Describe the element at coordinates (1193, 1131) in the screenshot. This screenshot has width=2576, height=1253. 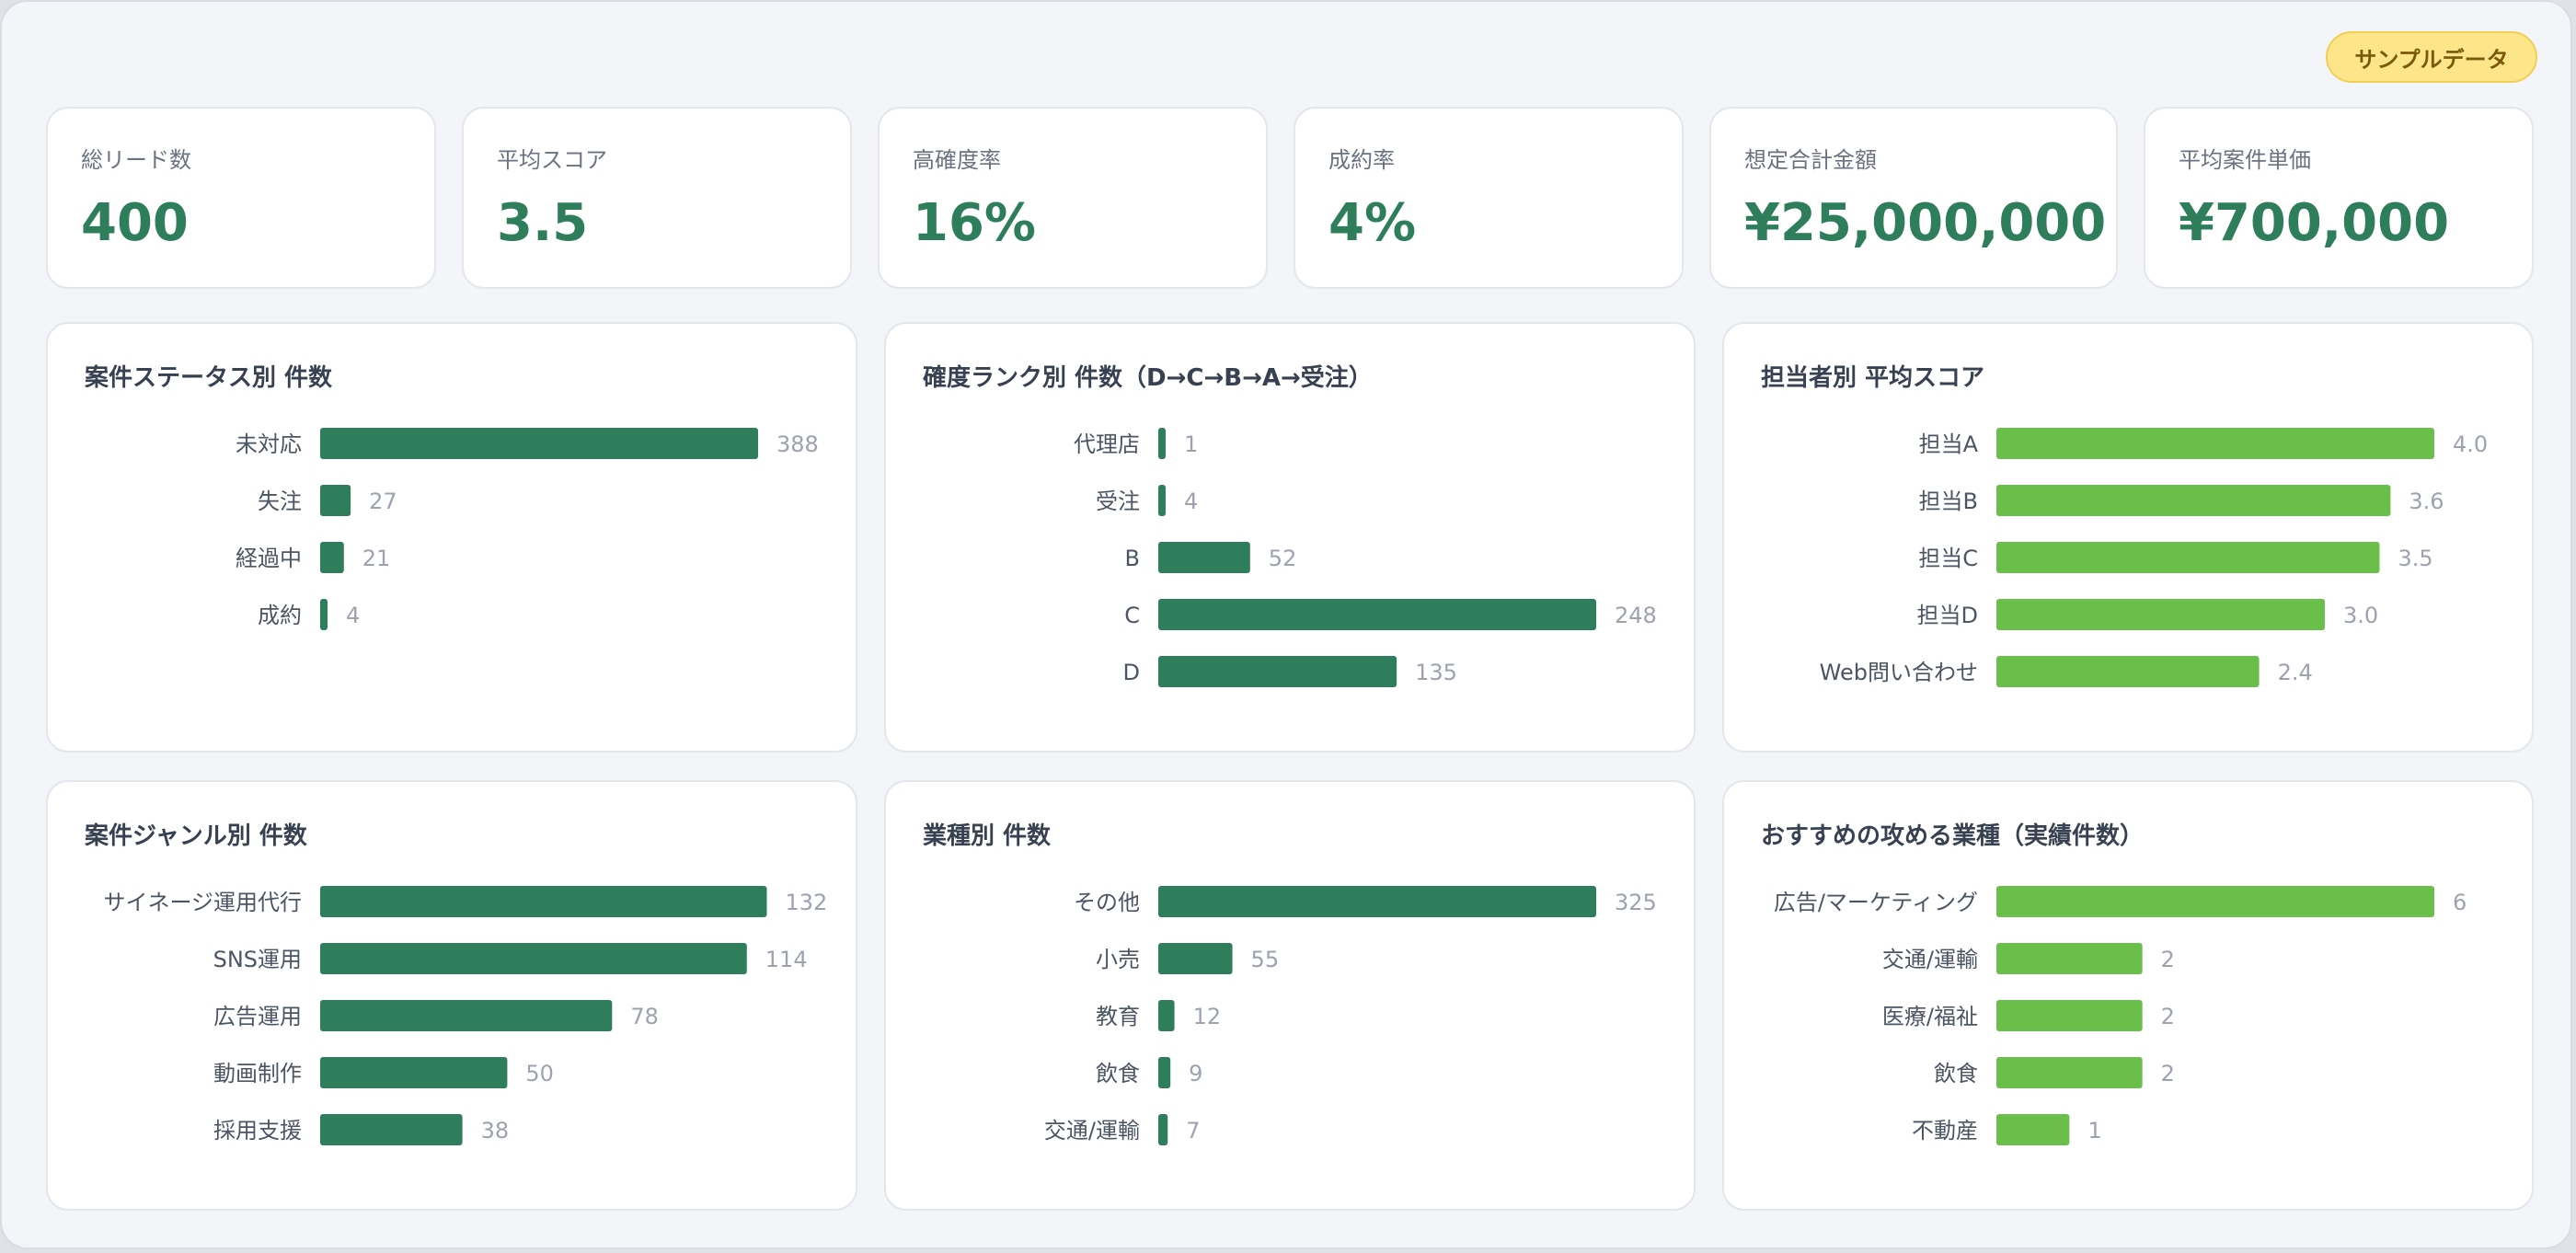
I see `bar-value-label: 7` at that location.